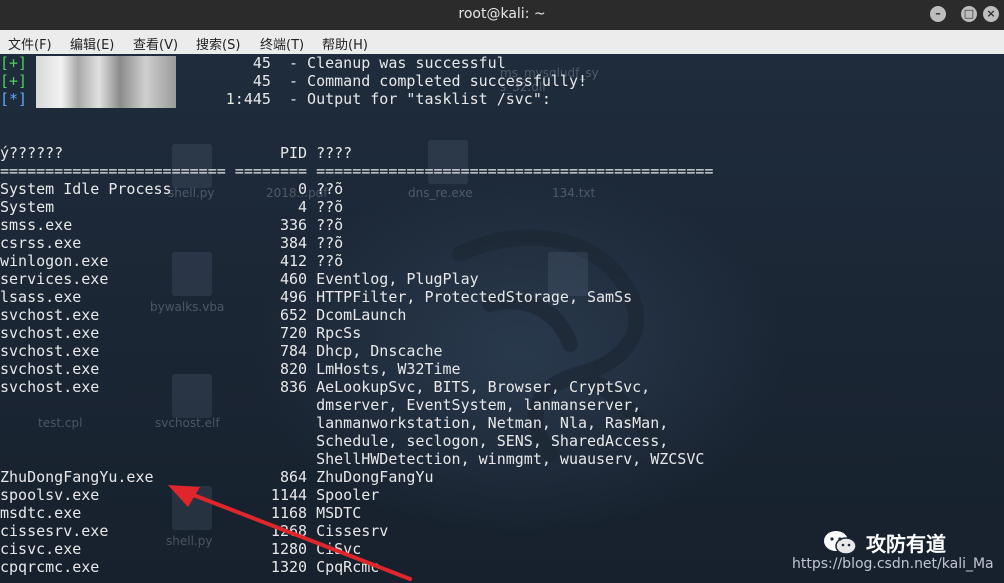 This screenshot has height=583, width=1004. I want to click on watermark-url: https://blog.csdn.net/kali_Ma, so click(893, 564).